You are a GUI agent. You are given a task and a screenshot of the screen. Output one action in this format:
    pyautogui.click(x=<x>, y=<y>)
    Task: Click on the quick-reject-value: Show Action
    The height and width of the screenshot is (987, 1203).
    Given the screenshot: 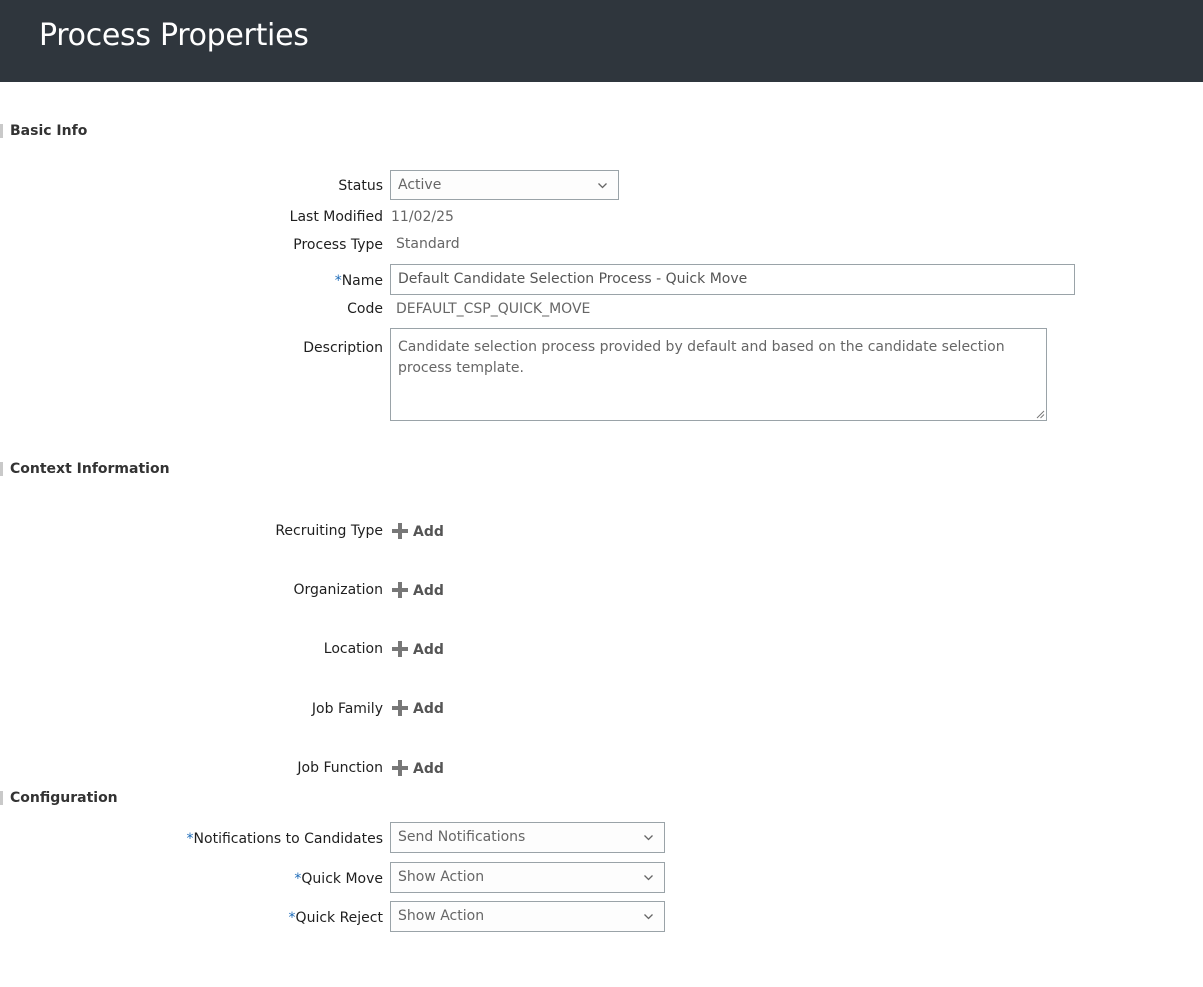 What is the action you would take?
    pyautogui.click(x=441, y=916)
    